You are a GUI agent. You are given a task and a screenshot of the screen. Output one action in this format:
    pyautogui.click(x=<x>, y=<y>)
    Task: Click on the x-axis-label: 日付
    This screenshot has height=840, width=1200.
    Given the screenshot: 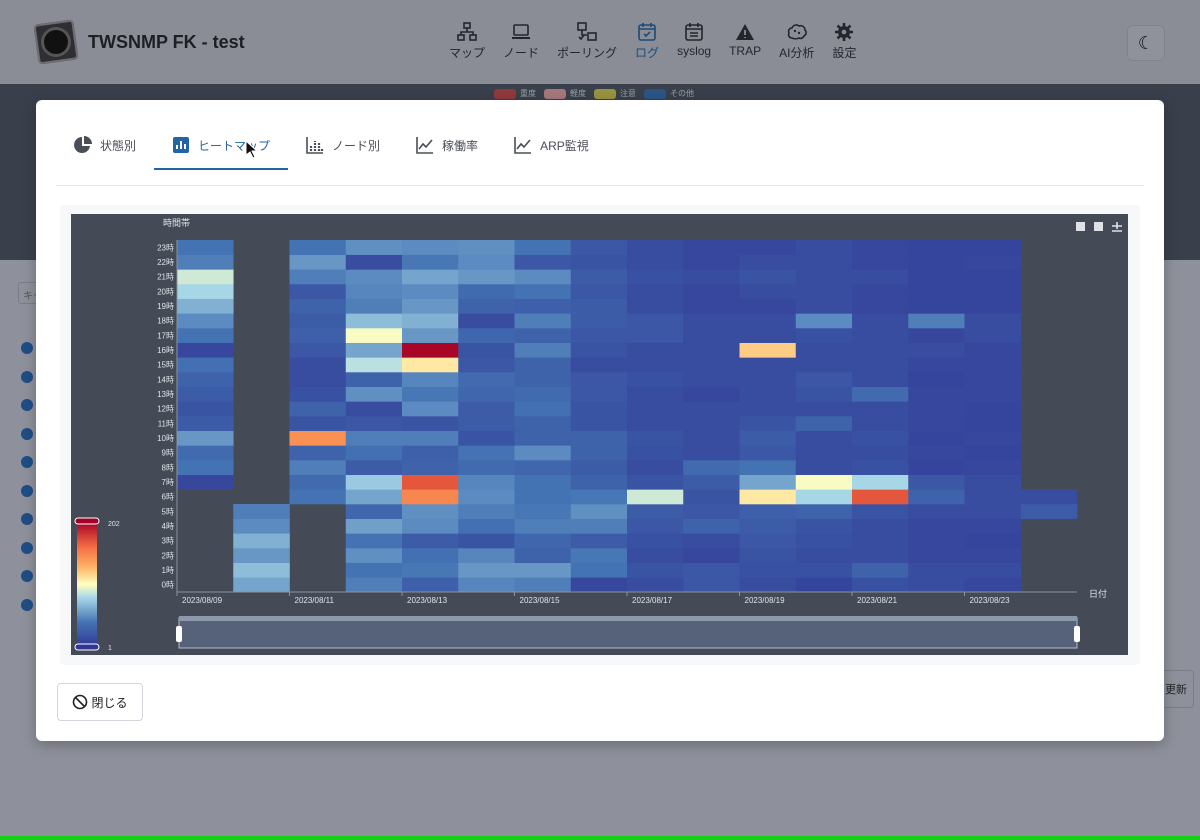 What is the action you would take?
    pyautogui.click(x=1098, y=594)
    